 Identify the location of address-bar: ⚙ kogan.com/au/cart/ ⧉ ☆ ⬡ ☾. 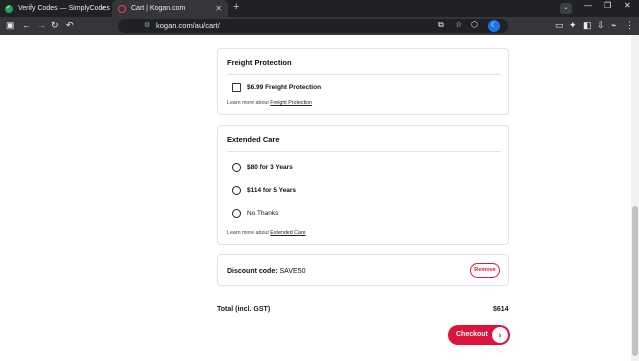
(313, 26).